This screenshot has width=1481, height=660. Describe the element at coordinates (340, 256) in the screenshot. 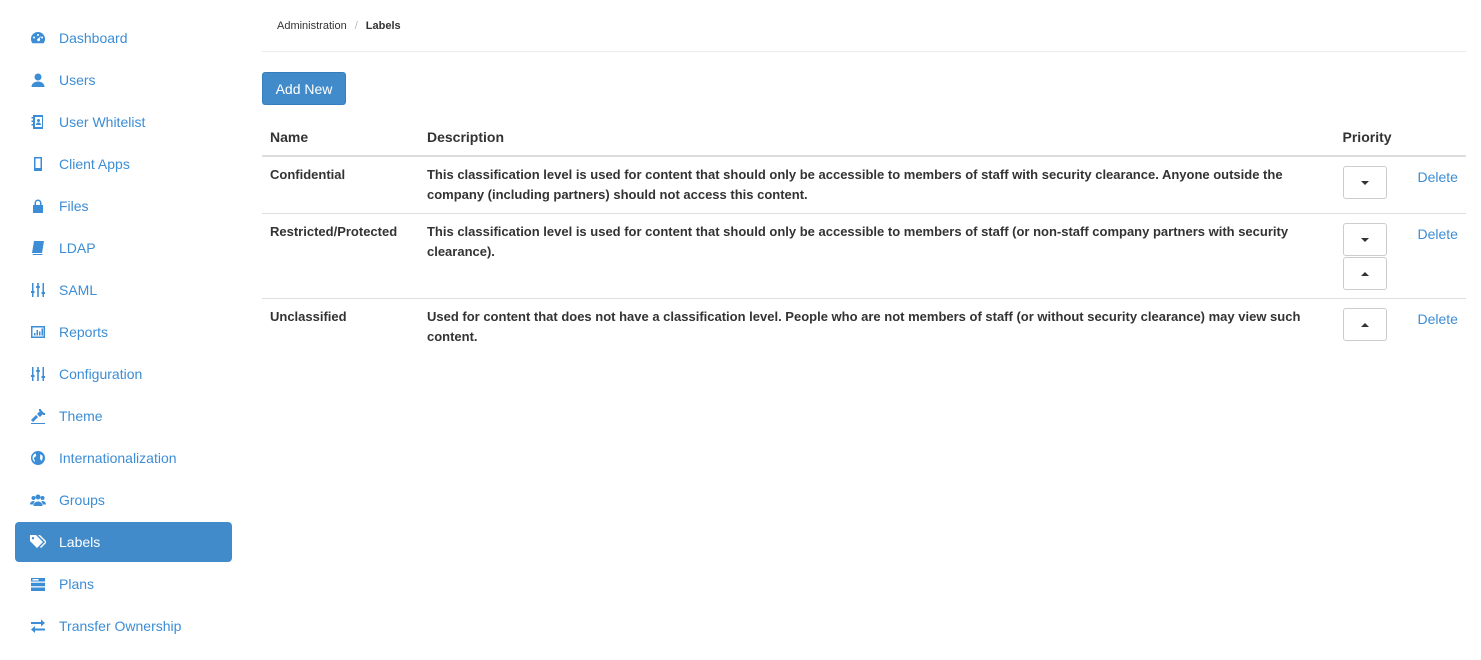

I see `label-name: Restricted/Protected` at that location.